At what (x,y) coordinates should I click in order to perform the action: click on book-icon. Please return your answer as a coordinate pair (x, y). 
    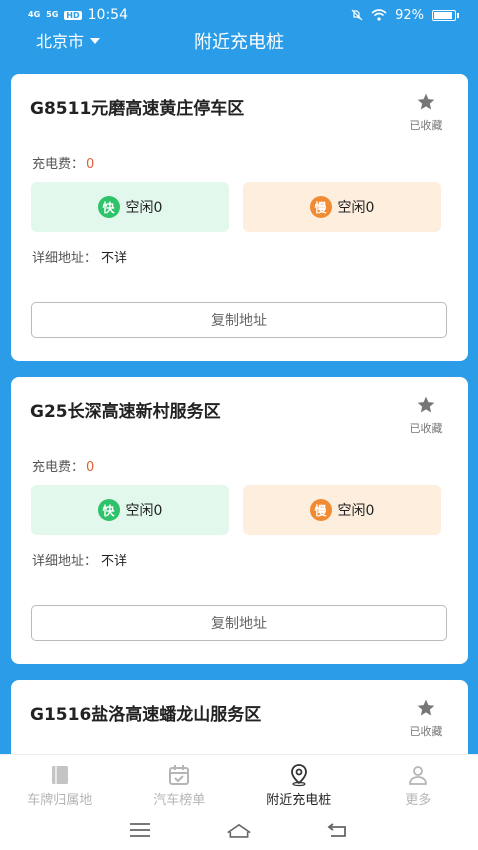
    Looking at the image, I should click on (59, 775).